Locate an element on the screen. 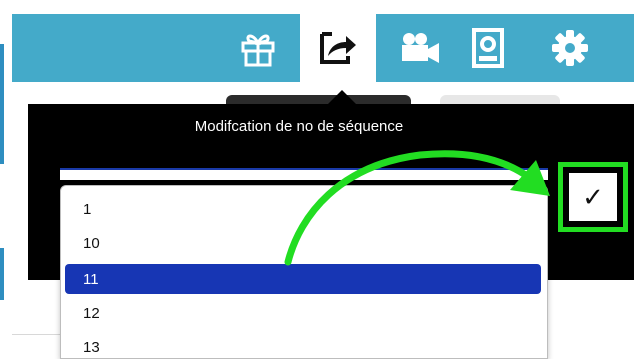 The width and height of the screenshot is (634, 359). popup-title: Modifcation de no de séquence is located at coordinates (299, 126).